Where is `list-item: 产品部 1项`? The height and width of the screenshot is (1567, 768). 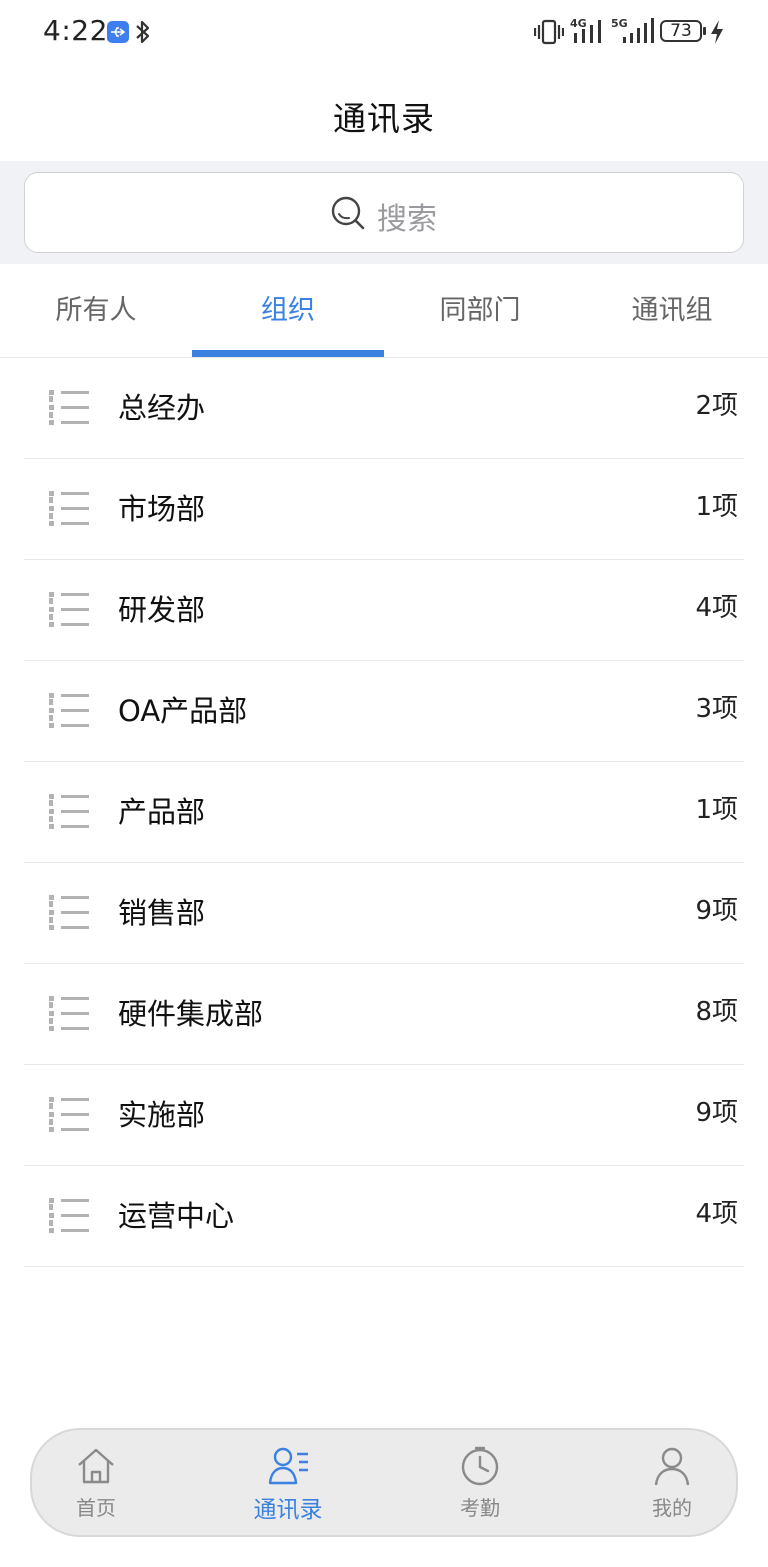
list-item: 产品部 1项 is located at coordinates (384, 812).